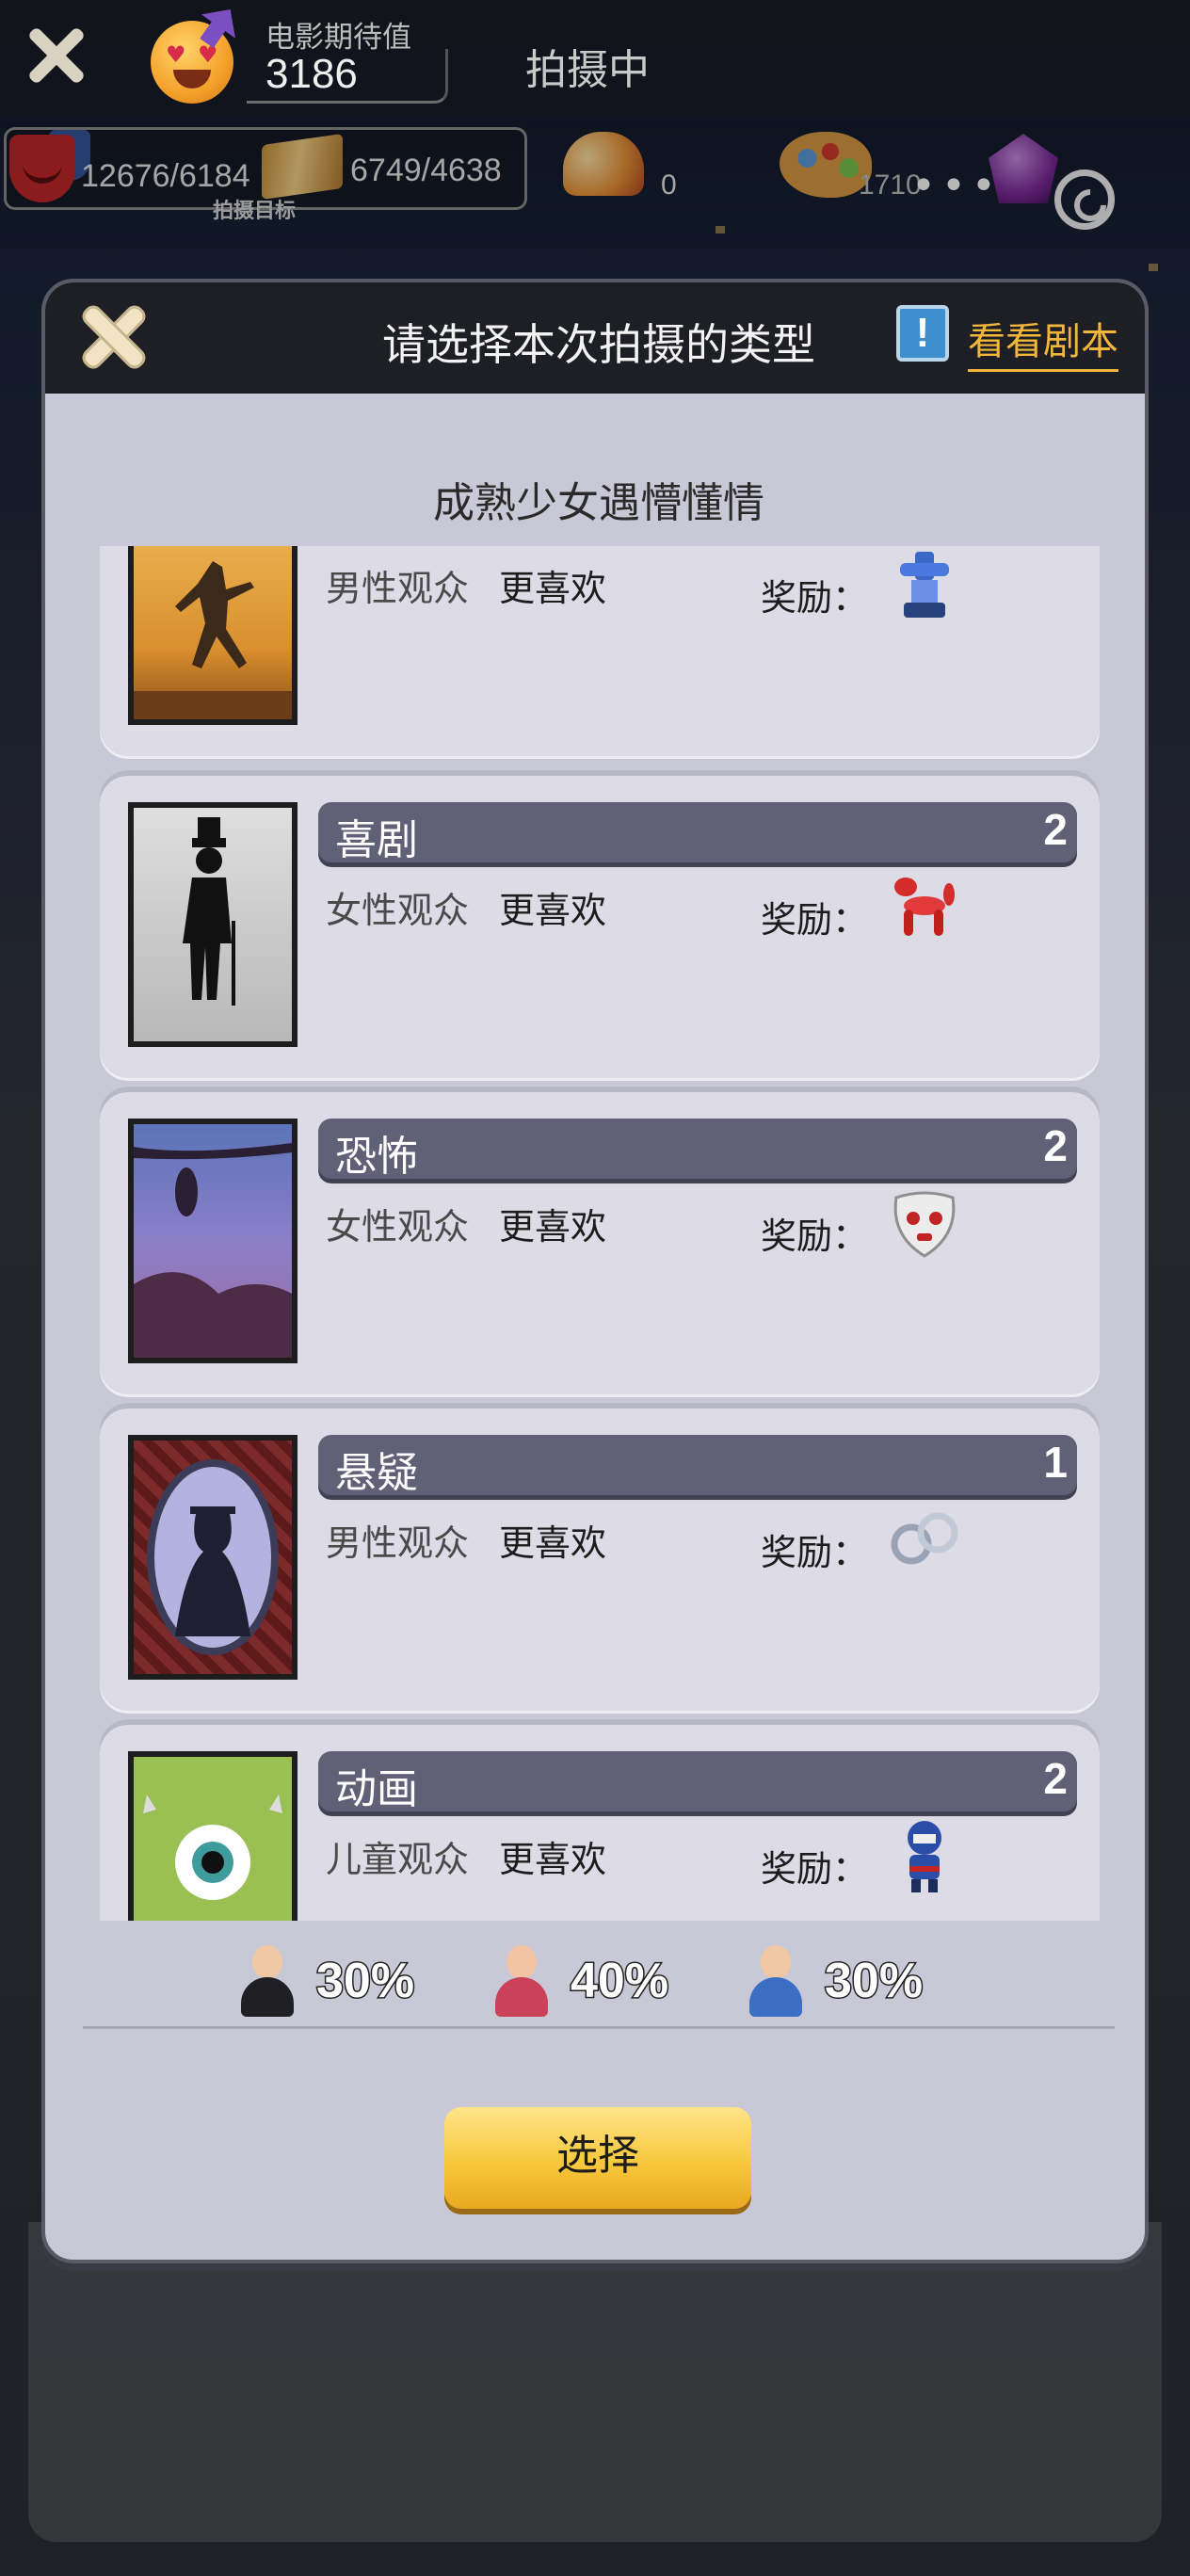 The image size is (1190, 2576). Describe the element at coordinates (364, 1981) in the screenshot. I see `male-percent: 30%` at that location.